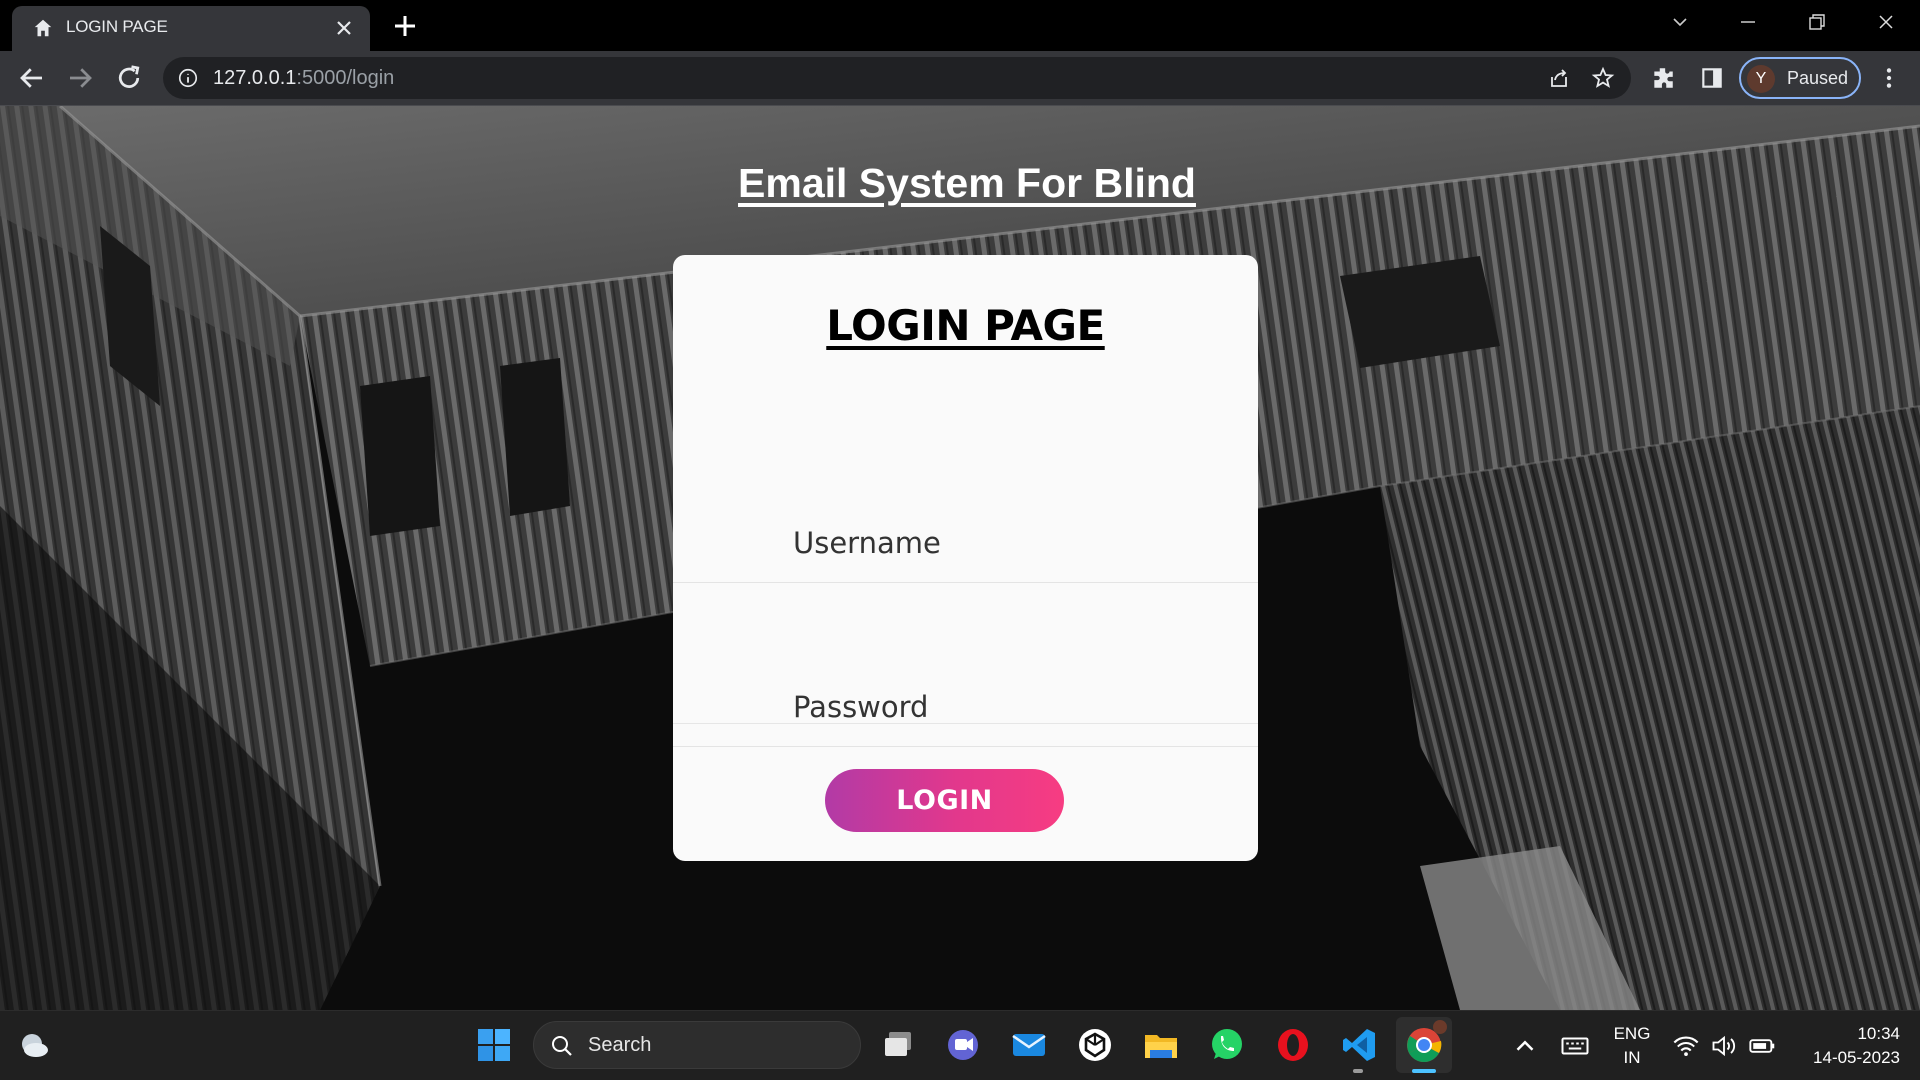 The image size is (1920, 1080). What do you see at coordinates (344, 28) in the screenshot?
I see `close-tab-icon` at bounding box center [344, 28].